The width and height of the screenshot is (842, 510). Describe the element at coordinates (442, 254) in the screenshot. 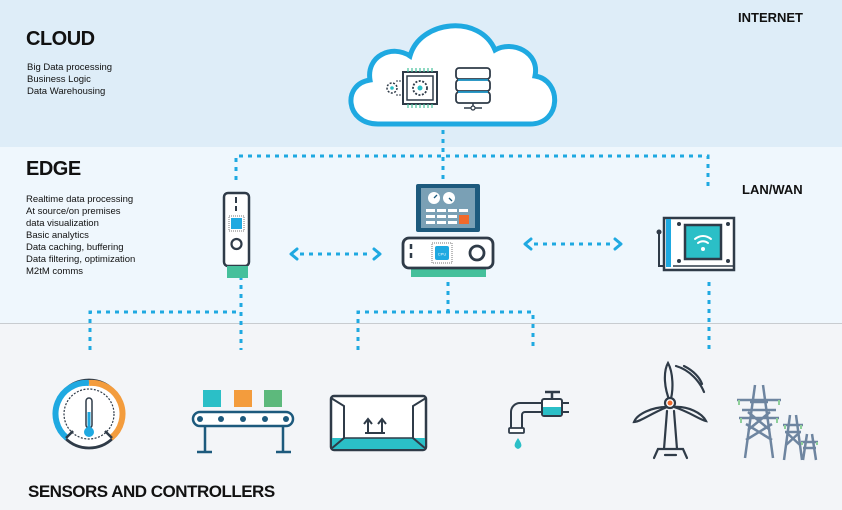

I see `gateway-cpu-label: CPU` at that location.